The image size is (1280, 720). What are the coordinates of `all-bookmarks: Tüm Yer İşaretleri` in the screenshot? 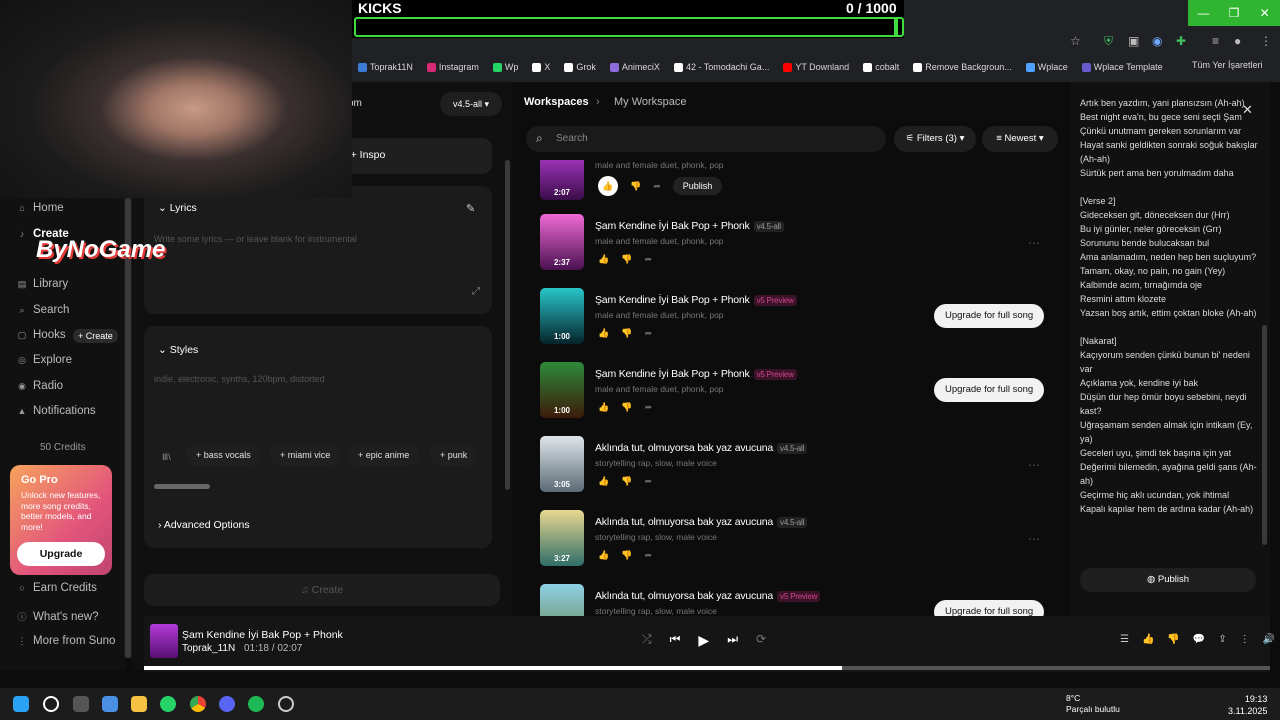 It's located at (1227, 65).